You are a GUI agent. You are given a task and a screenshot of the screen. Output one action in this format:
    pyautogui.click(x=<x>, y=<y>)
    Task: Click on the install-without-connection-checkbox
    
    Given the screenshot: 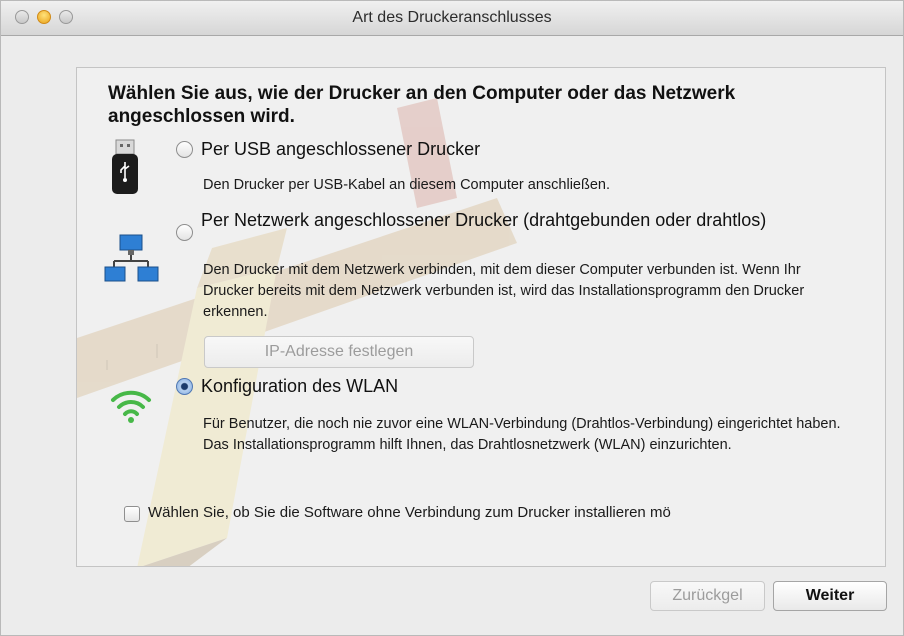 What is the action you would take?
    pyautogui.click(x=132, y=514)
    